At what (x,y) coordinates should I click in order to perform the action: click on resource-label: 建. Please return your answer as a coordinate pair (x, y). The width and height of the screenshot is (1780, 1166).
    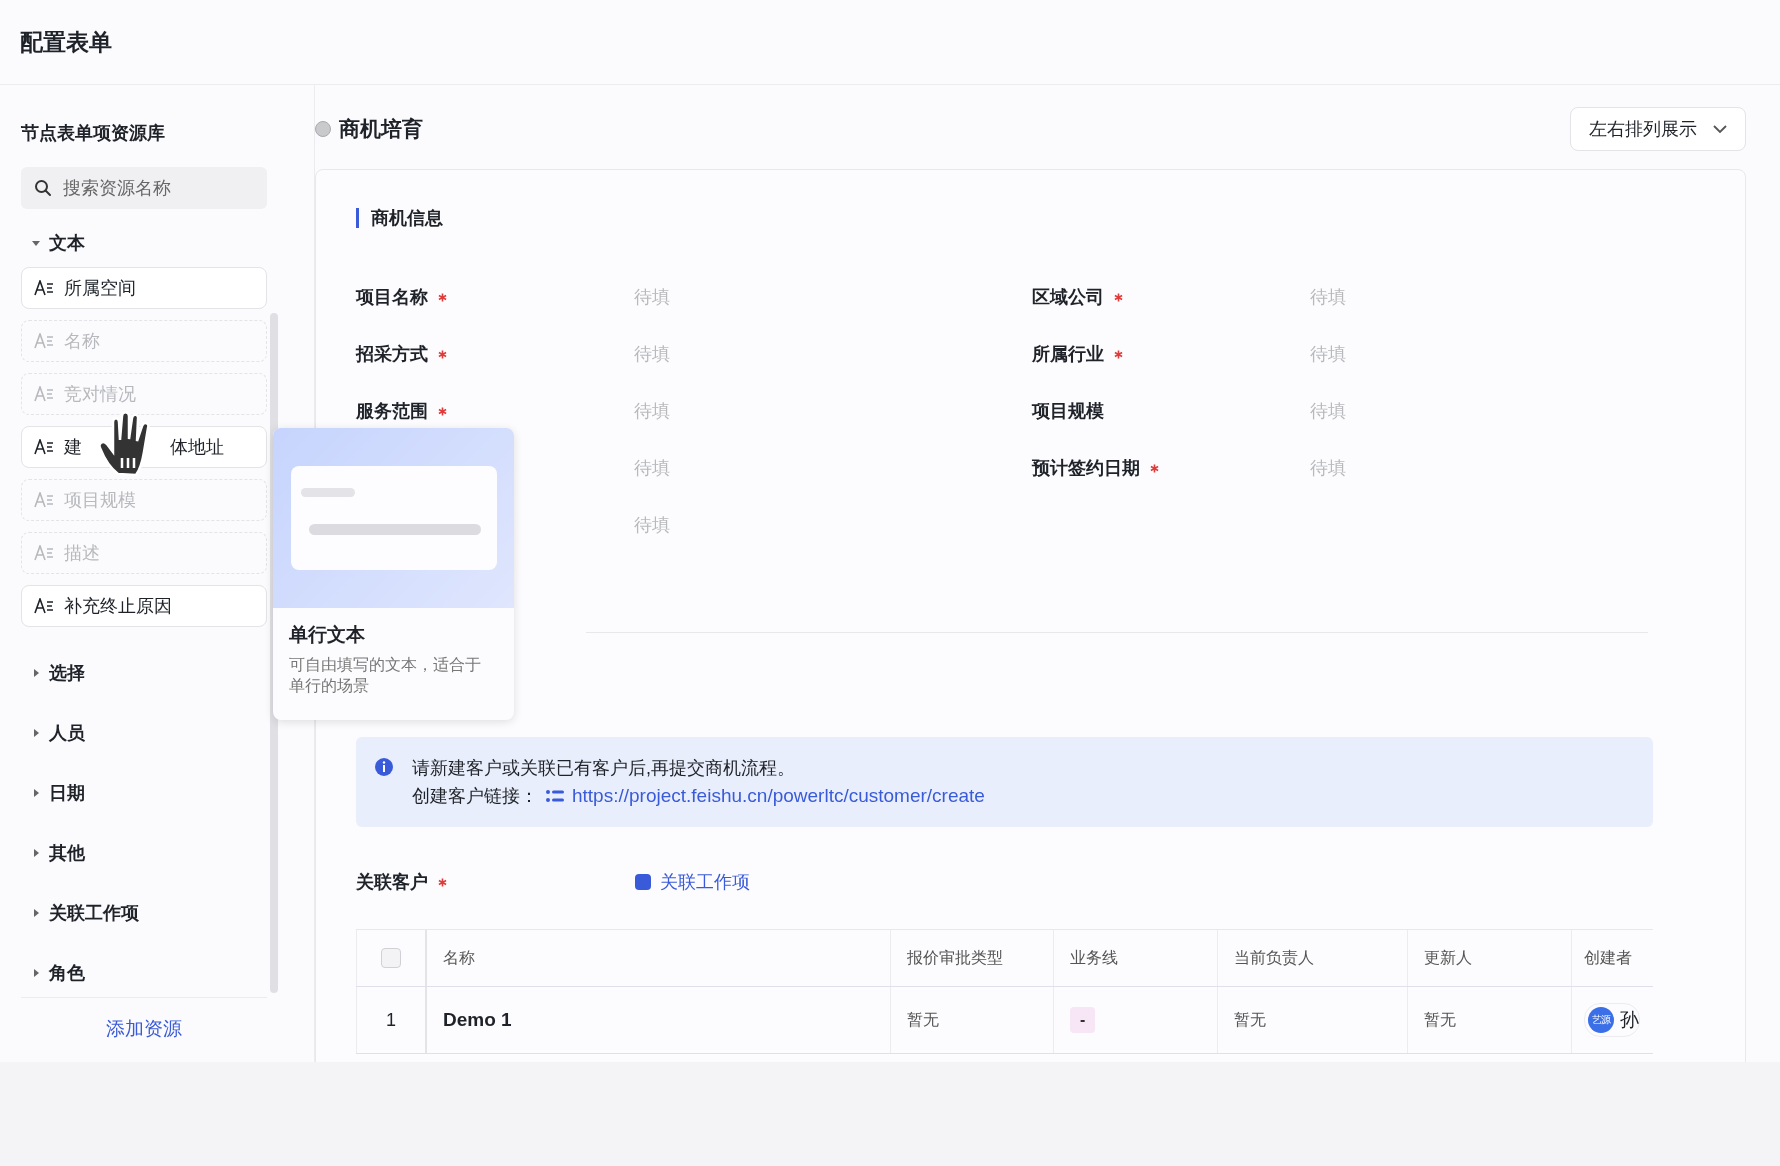
    Looking at the image, I should click on (73, 447).